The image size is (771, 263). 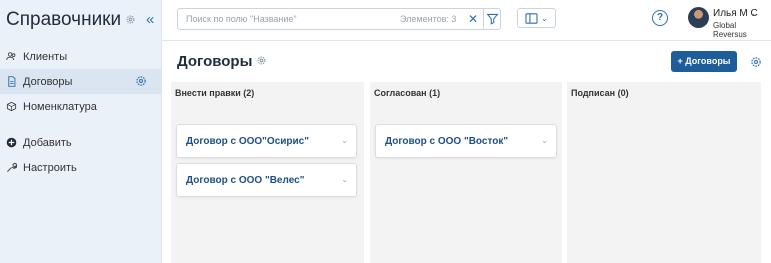 I want to click on page-title: Договоры, so click(x=222, y=61).